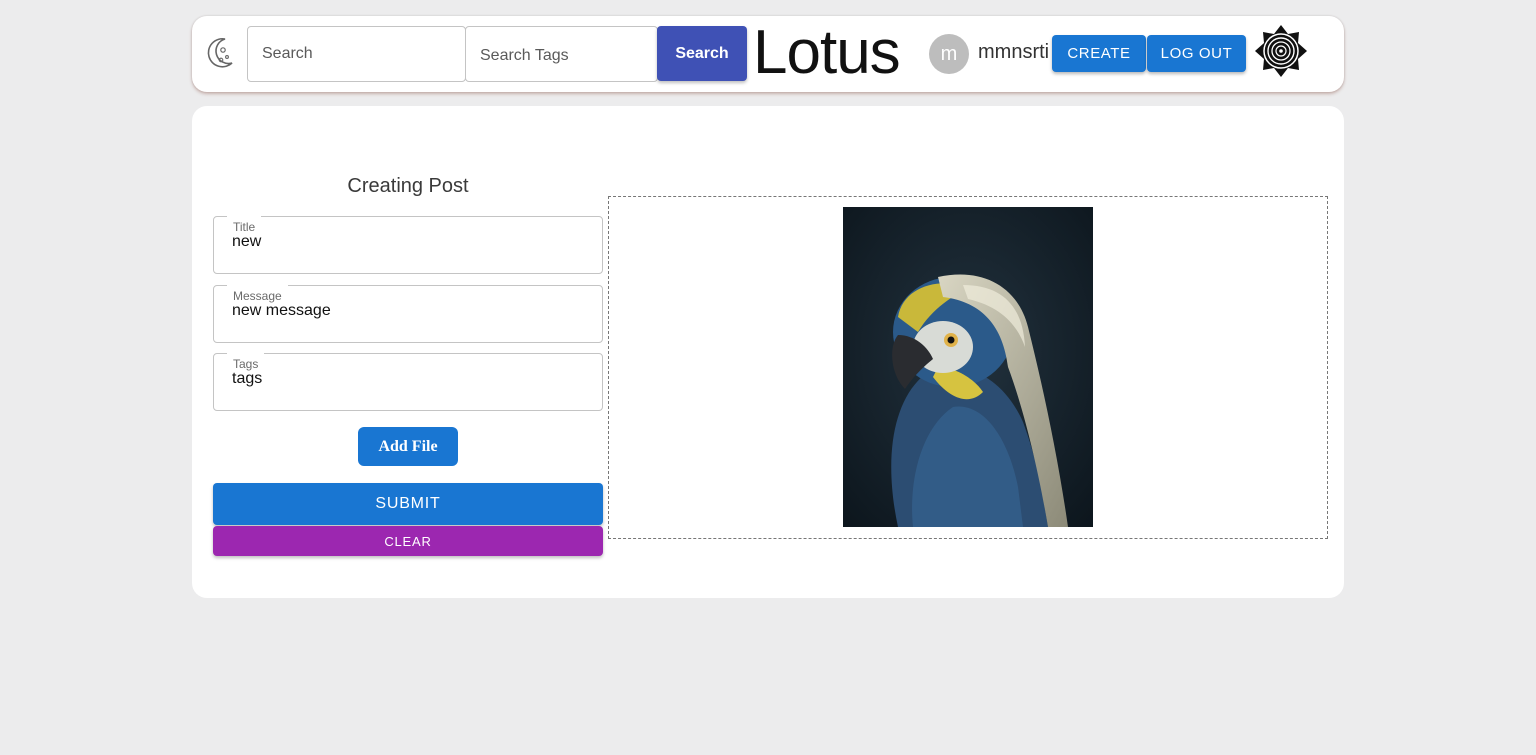 The width and height of the screenshot is (1536, 755). I want to click on brand-title: Lotus, so click(827, 53).